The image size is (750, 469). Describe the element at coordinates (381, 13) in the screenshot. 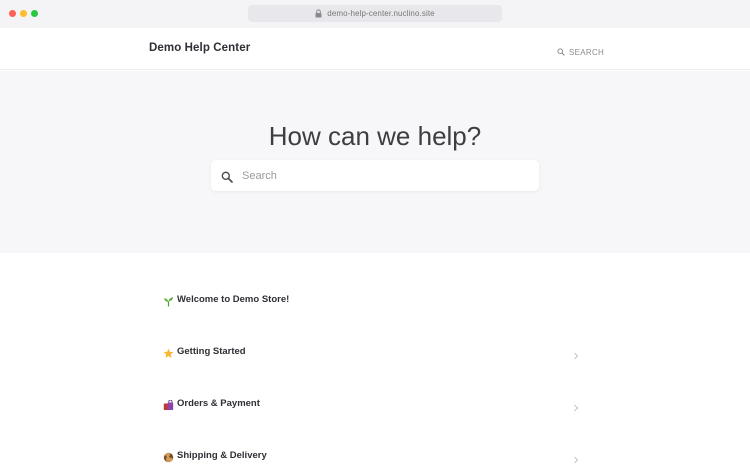

I see `address-bar-url: demo-help-center.nuclino.site` at that location.